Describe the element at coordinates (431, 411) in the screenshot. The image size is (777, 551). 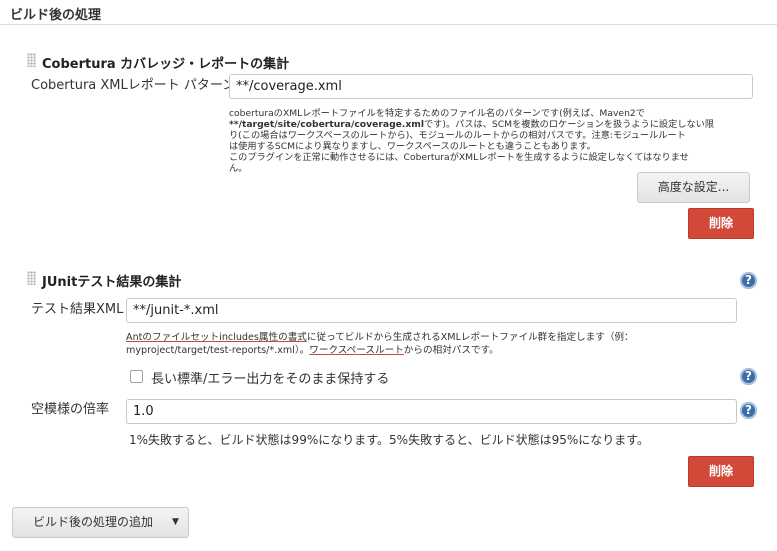
I see `health-scale-input` at that location.